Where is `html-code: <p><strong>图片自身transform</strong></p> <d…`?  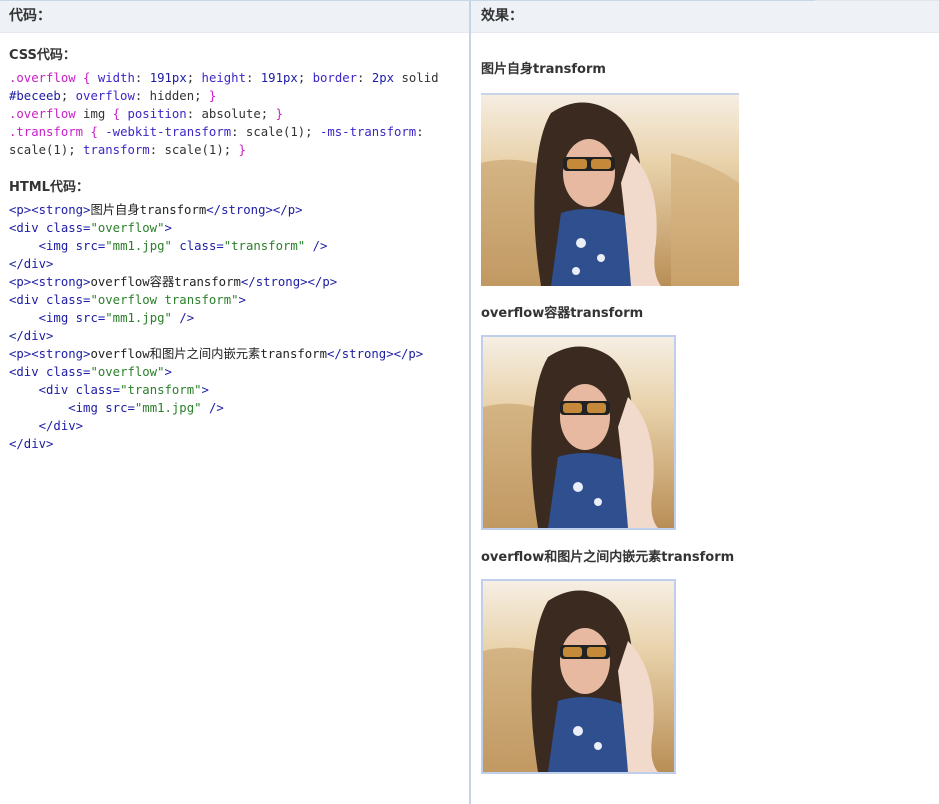
html-code: <p><strong>图片自身transform</strong></p> <d… is located at coordinates (216, 327).